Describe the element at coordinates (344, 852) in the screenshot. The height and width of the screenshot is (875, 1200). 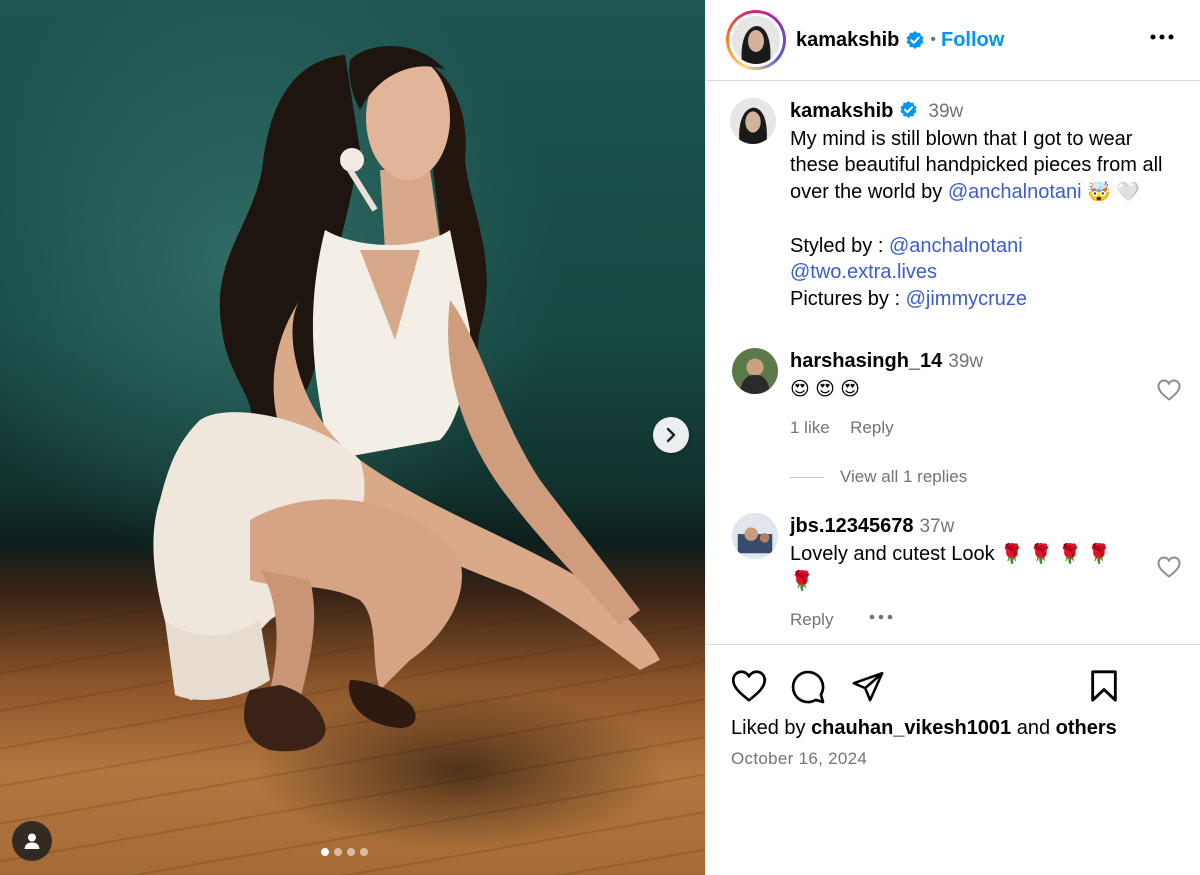
I see `carousel-indicator` at that location.